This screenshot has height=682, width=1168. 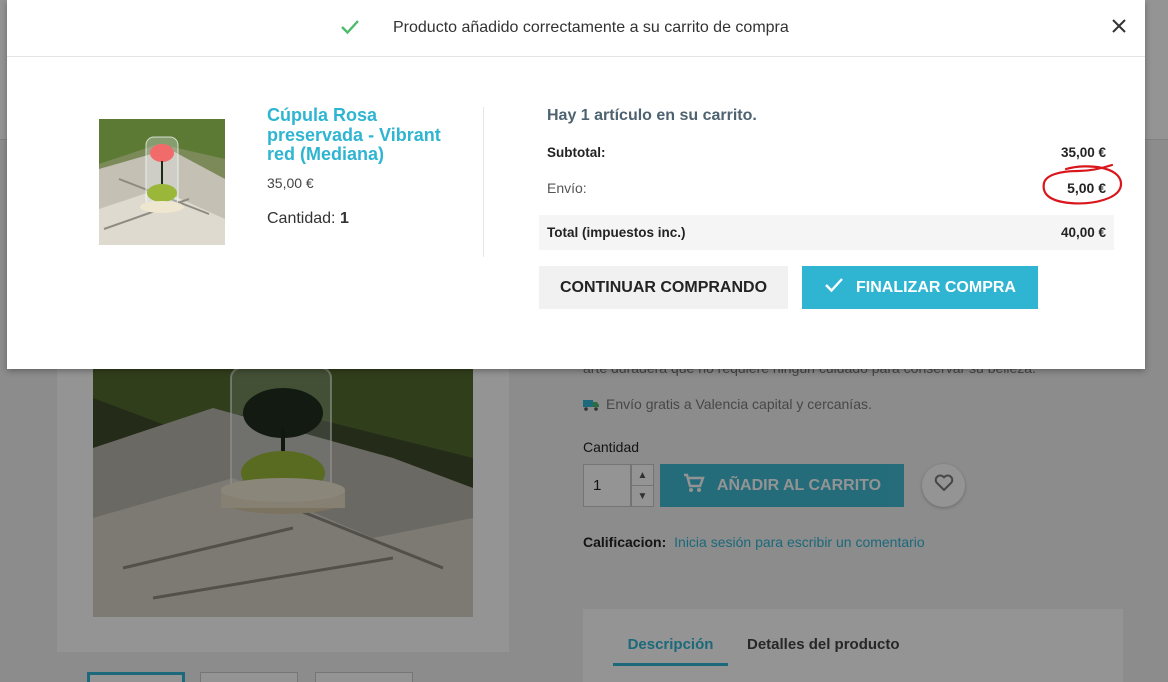 I want to click on subtotal-label: Subtotal:, so click(x=576, y=152).